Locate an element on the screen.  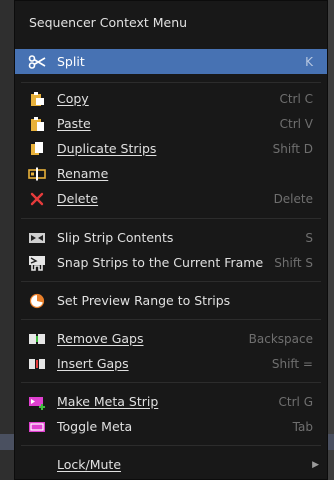
rename-icon is located at coordinates (37, 174).